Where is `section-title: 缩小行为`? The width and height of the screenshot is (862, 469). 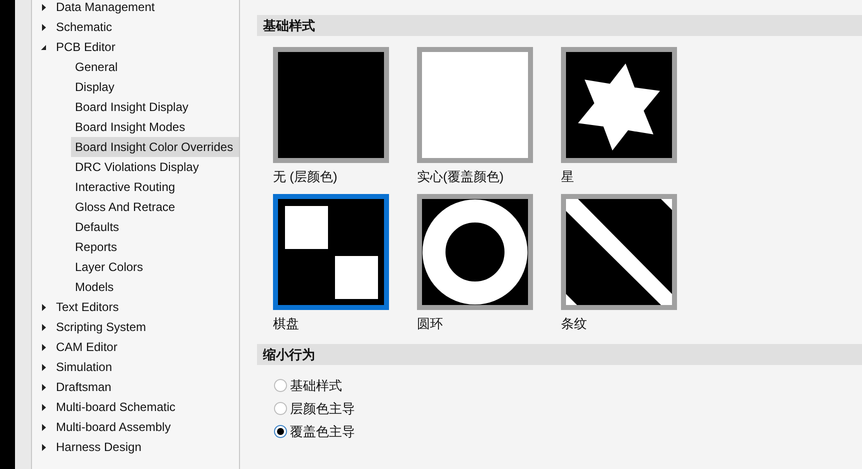
section-title: 缩小行为 is located at coordinates (289, 354).